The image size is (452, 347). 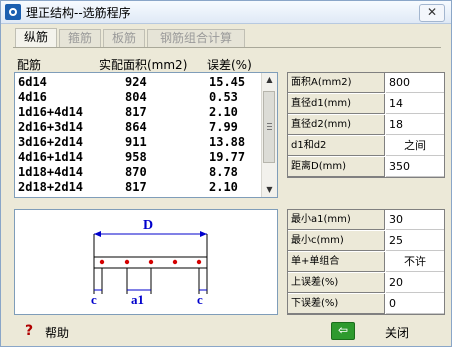 I want to click on param-d2-field: 18, so click(x=415, y=125).